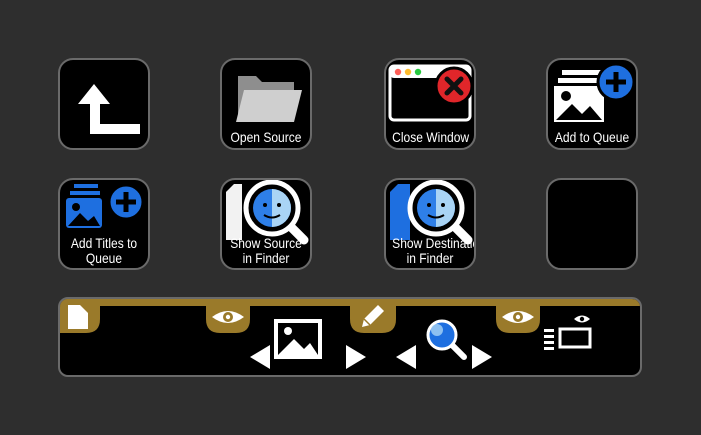 Image resolution: width=701 pixels, height=435 pixels. I want to click on bar-gold-strip, so click(350, 316).